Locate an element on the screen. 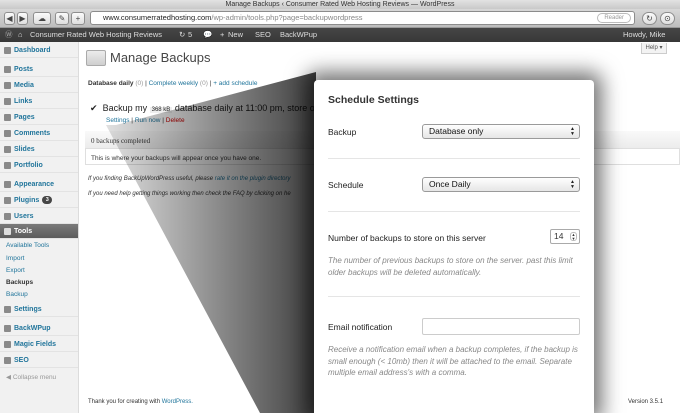 Image resolution: width=680 pixels, height=413 pixels. sidebar-item-posts: Posts is located at coordinates (39, 69).